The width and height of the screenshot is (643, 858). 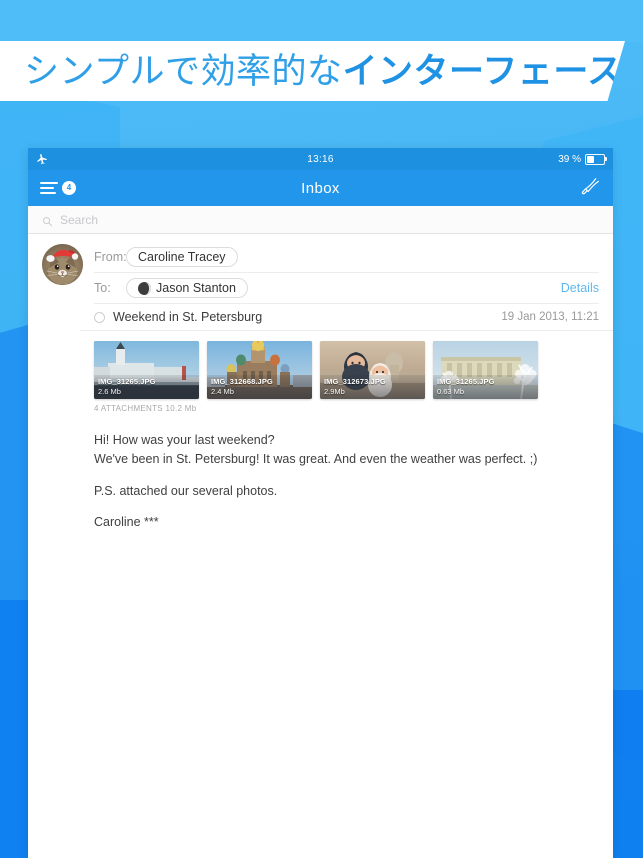 I want to click on quill-pen-icon, so click(x=589, y=188).